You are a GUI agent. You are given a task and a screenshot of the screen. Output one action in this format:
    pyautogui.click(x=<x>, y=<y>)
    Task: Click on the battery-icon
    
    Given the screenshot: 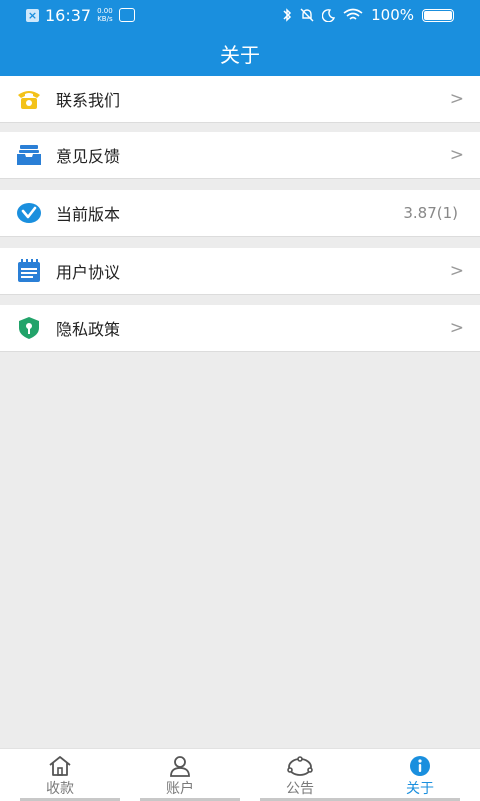 What is the action you would take?
    pyautogui.click(x=438, y=15)
    